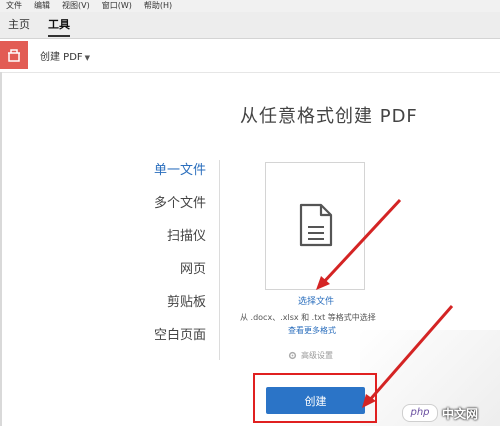 The width and height of the screenshot is (500, 426). Describe the element at coordinates (292, 355) in the screenshot. I see `gear-icon` at that location.